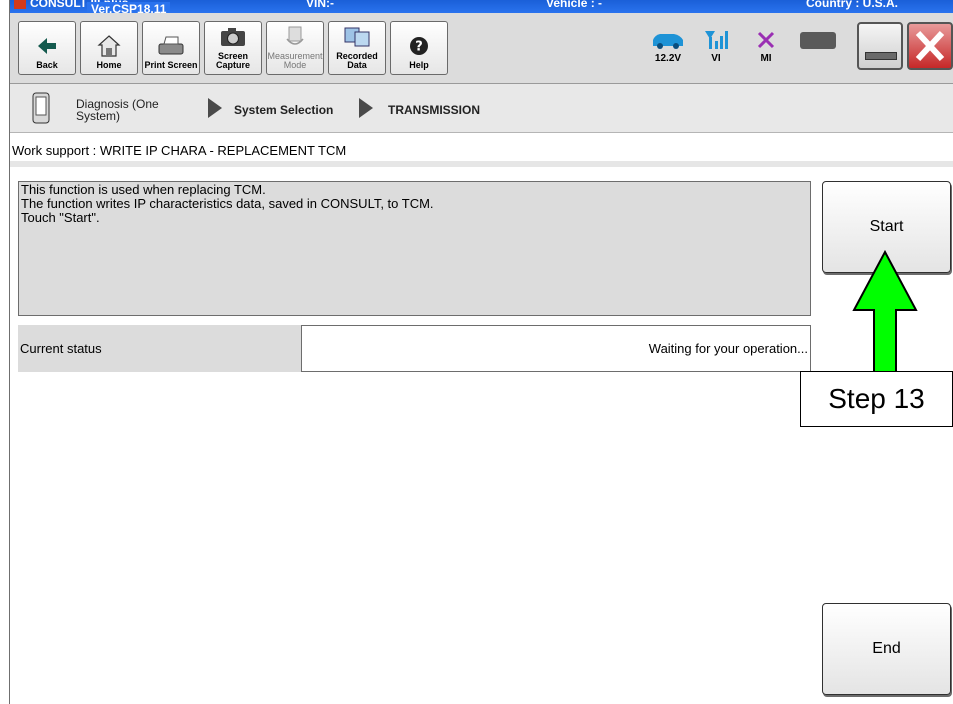 This screenshot has width=953, height=704. What do you see at coordinates (766, 40) in the screenshot?
I see `mi-disconnected-icon` at bounding box center [766, 40].